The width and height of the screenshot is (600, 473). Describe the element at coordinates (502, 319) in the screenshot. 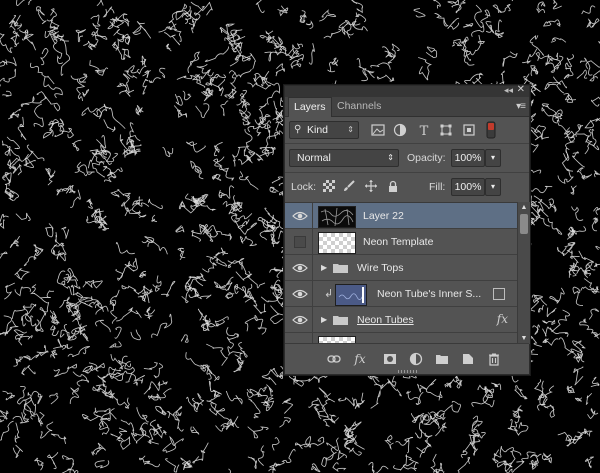

I see `layer-effects-icon: fx` at that location.